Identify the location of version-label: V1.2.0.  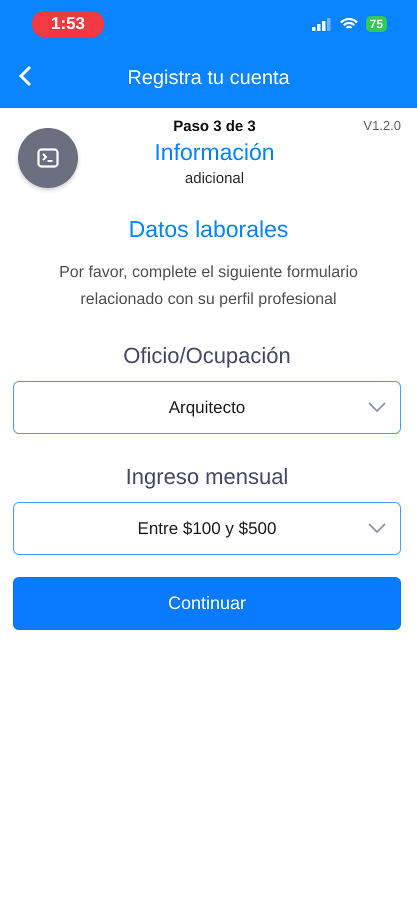
(381, 125).